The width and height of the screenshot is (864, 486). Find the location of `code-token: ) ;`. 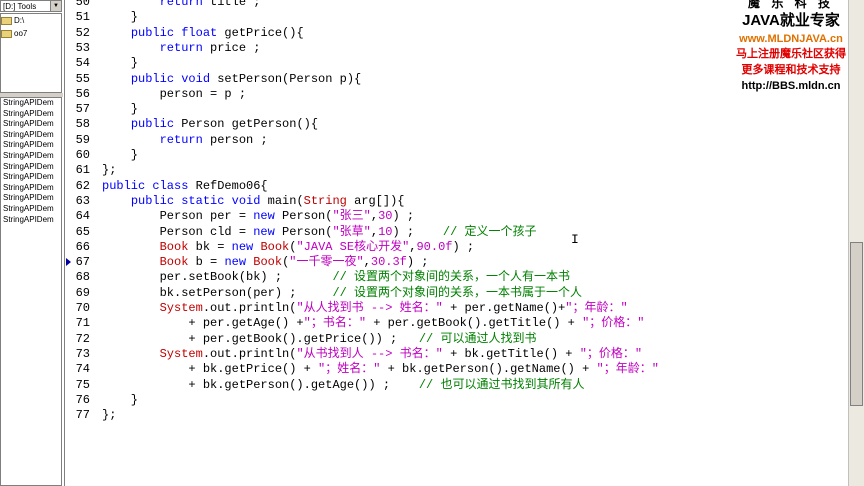

code-token: ) ; is located at coordinates (463, 246).